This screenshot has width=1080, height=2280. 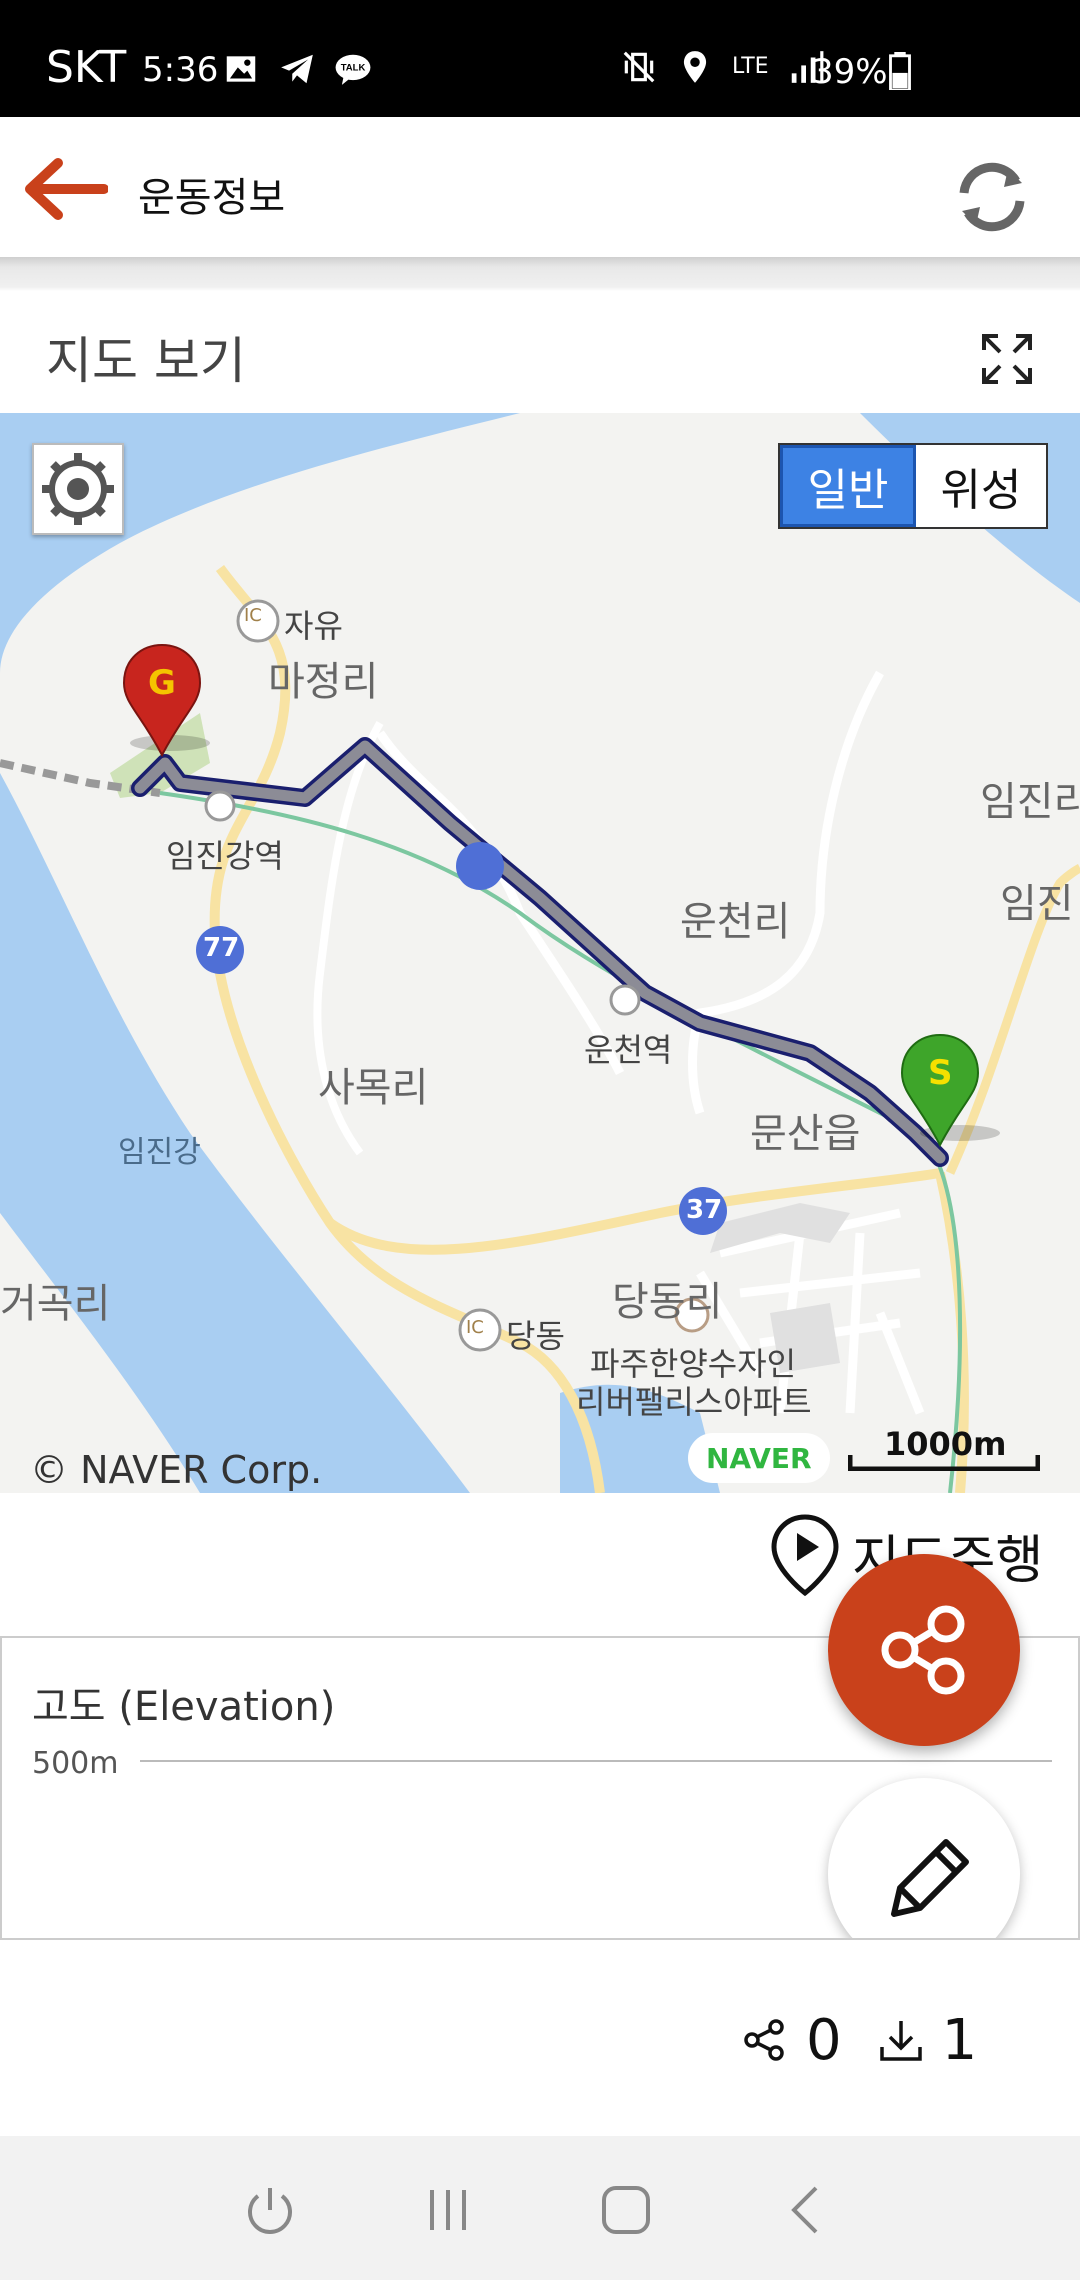 What do you see at coordinates (981, 486) in the screenshot?
I see `map-type-satellite: 위성` at bounding box center [981, 486].